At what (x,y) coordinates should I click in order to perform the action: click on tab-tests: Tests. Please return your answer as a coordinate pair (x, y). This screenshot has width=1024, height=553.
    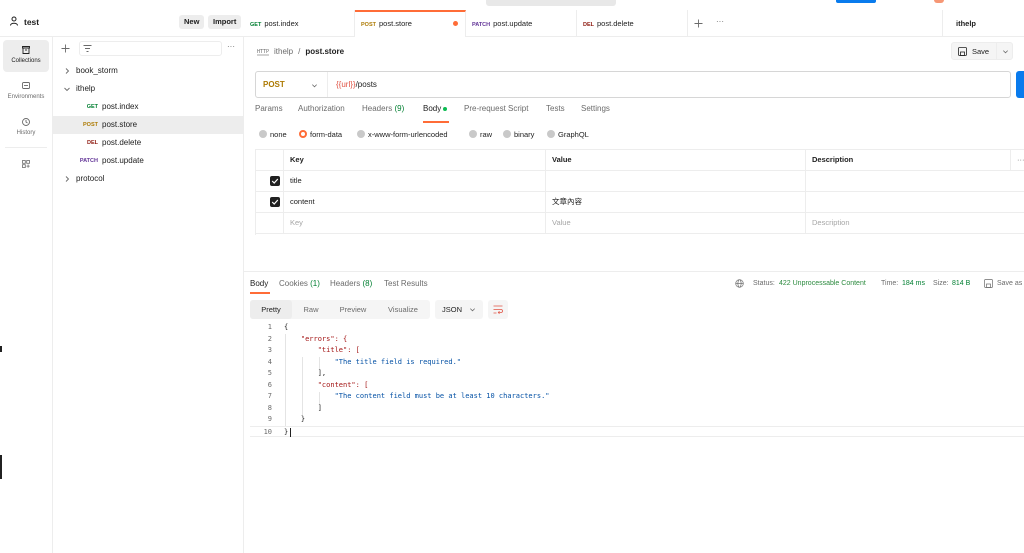
    Looking at the image, I should click on (555, 108).